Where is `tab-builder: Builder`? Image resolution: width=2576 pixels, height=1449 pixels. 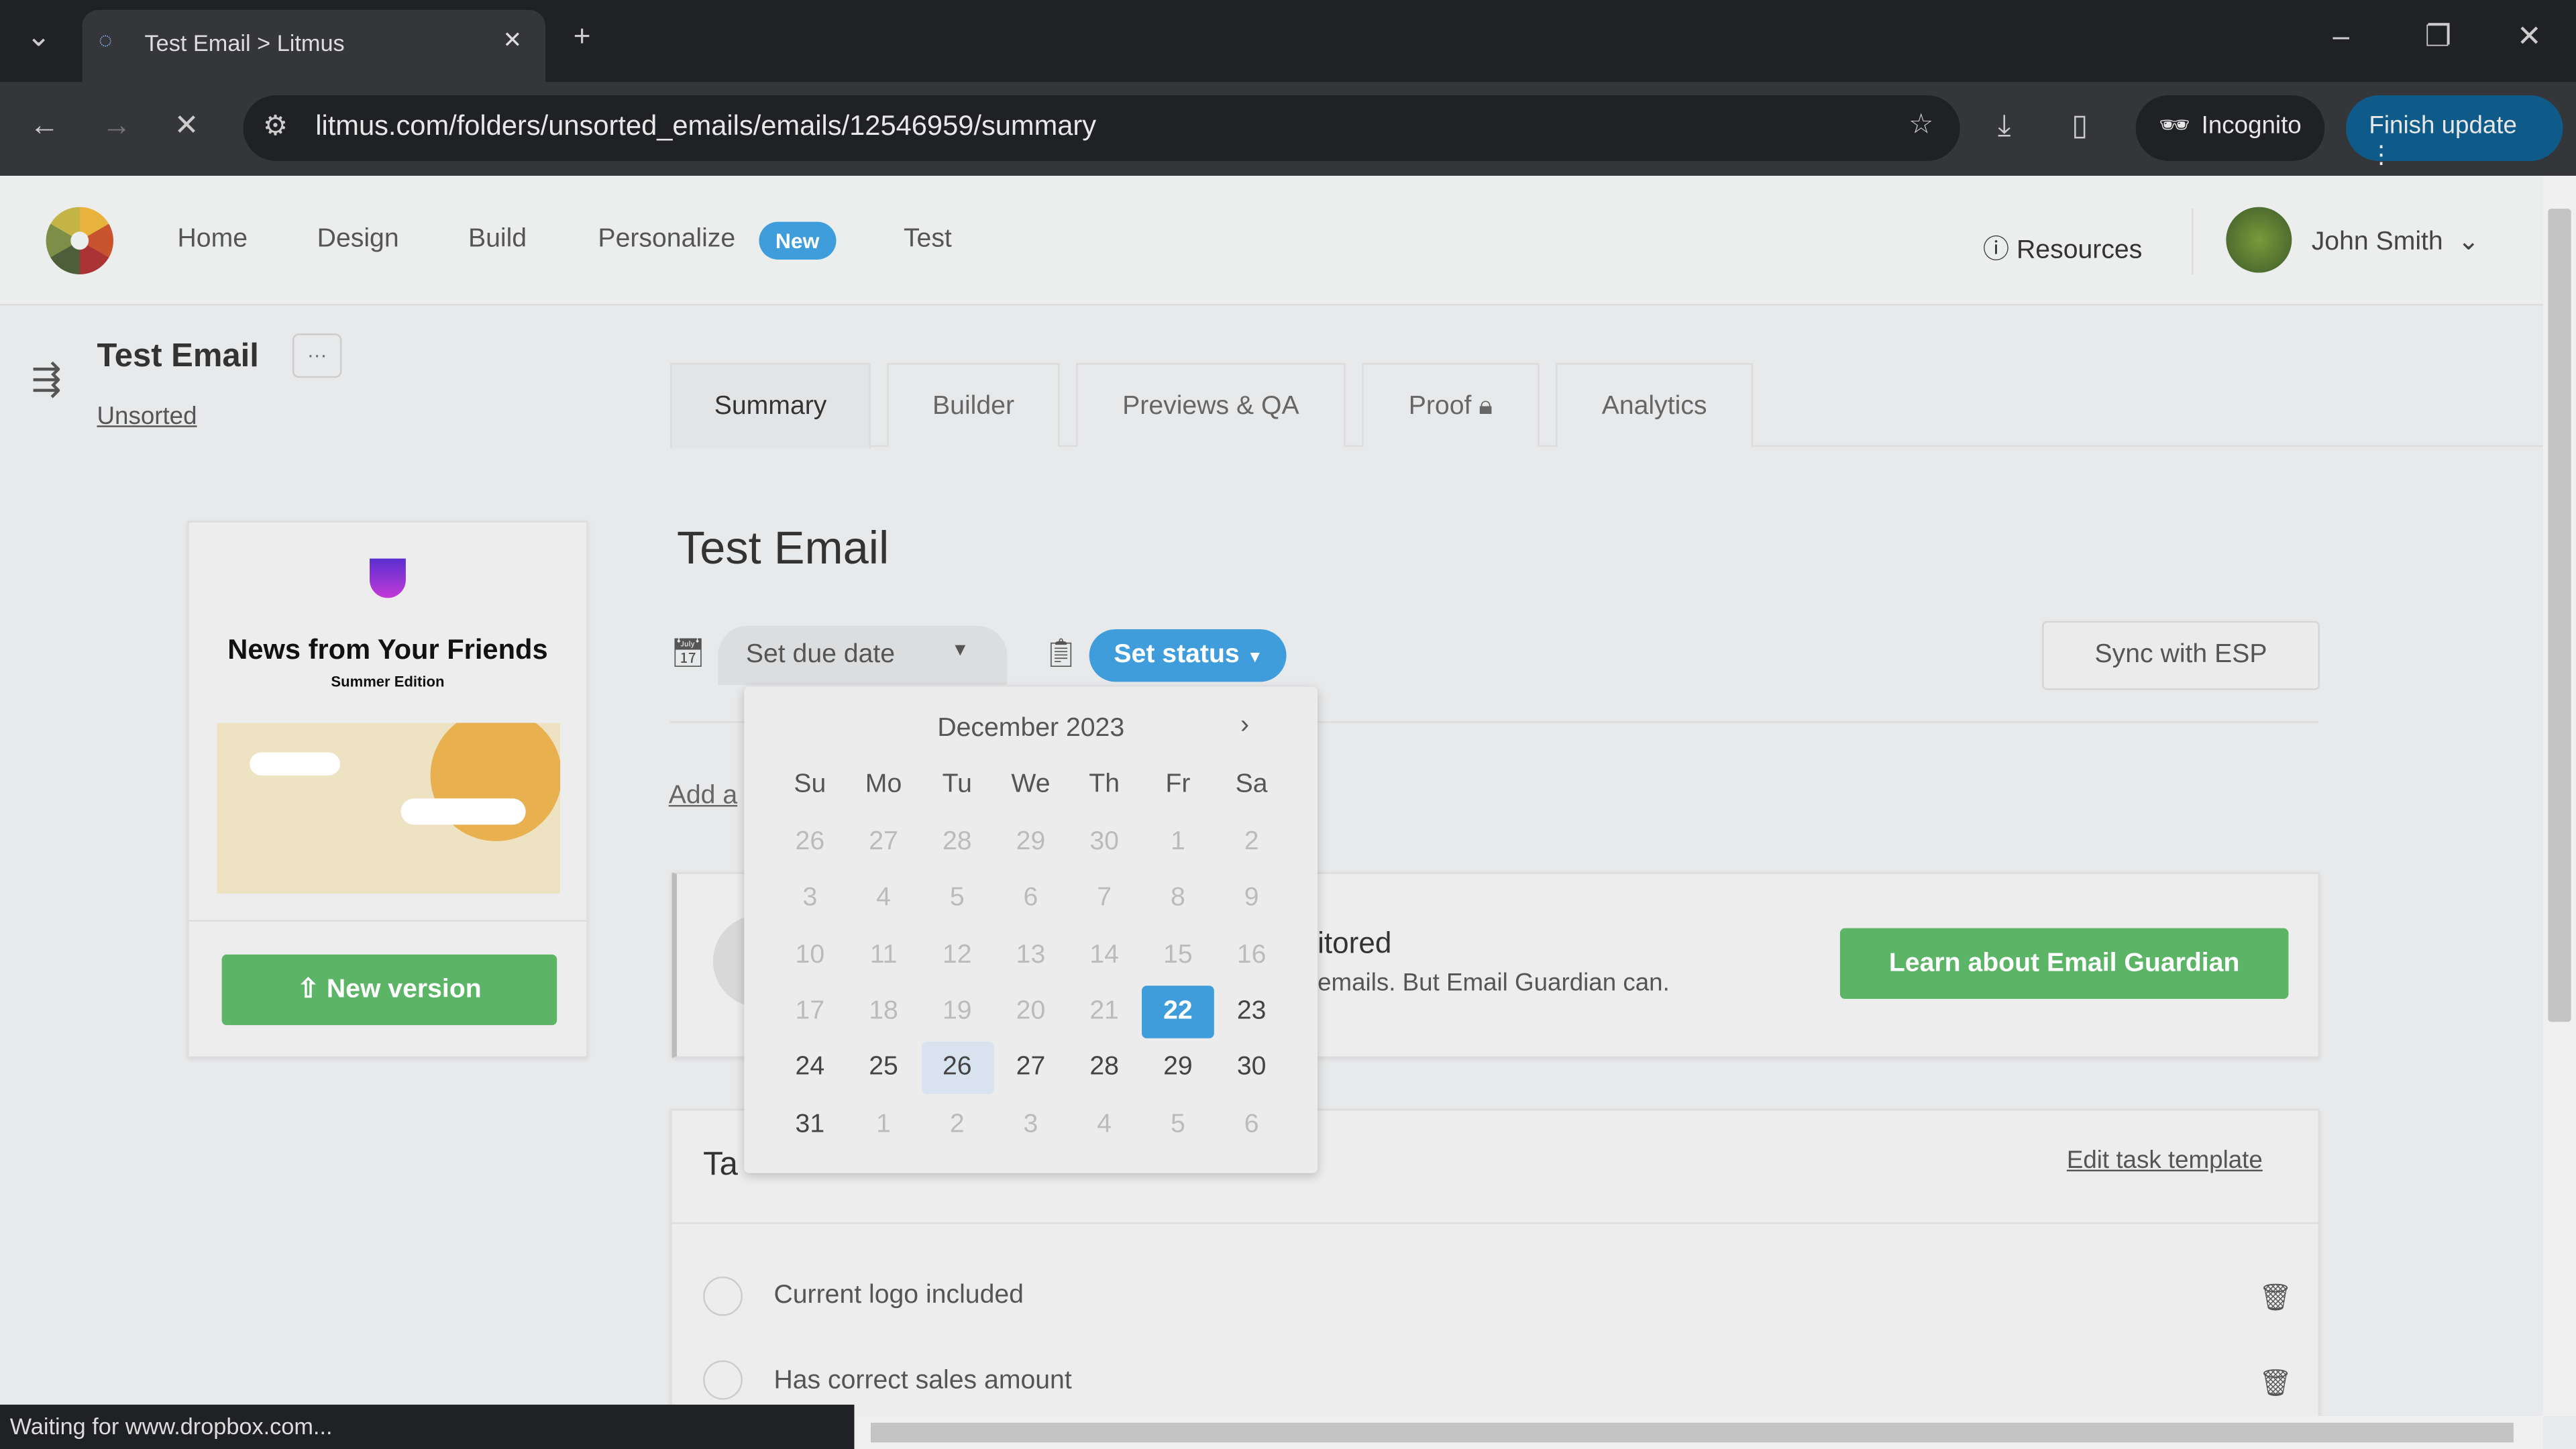
tab-builder: Builder is located at coordinates (973, 405).